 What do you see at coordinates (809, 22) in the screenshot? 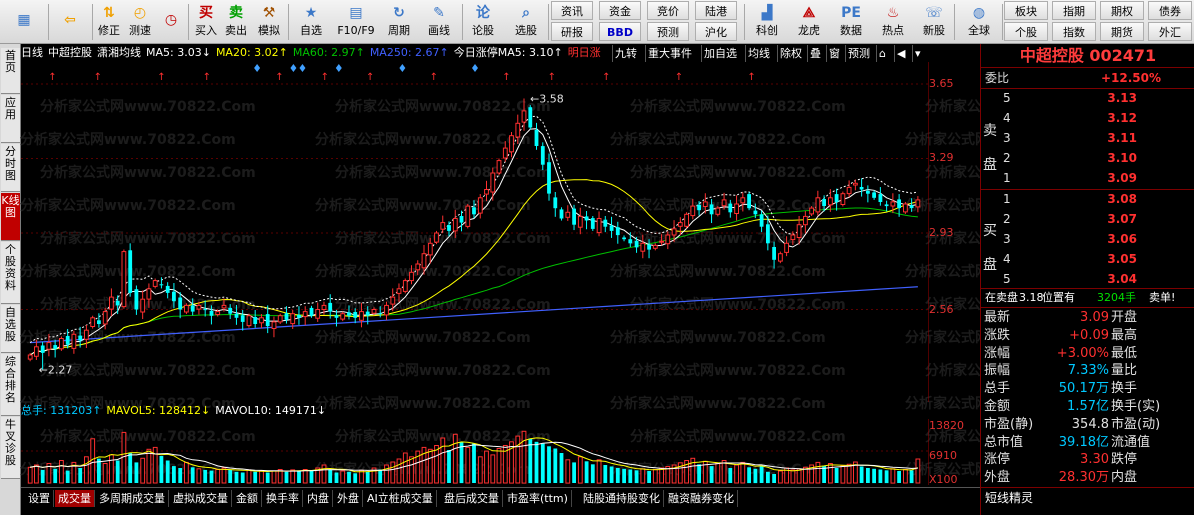
I see `toolbar-dragon-button: ⟁ 龙虎` at bounding box center [809, 22].